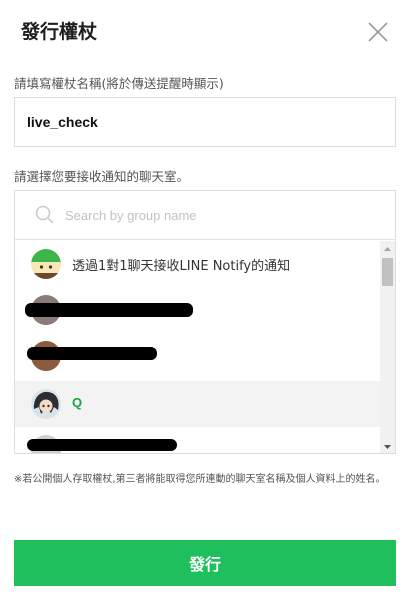 The image size is (411, 602). I want to click on token-name-input, so click(205, 122).